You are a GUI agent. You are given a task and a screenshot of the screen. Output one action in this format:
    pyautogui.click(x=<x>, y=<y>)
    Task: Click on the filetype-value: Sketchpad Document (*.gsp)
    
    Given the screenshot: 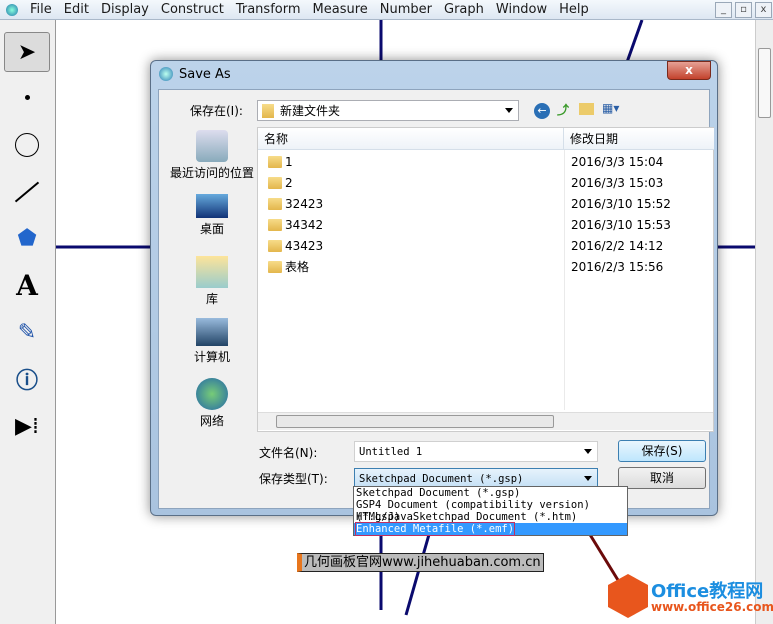 What is the action you would take?
    pyautogui.click(x=441, y=478)
    